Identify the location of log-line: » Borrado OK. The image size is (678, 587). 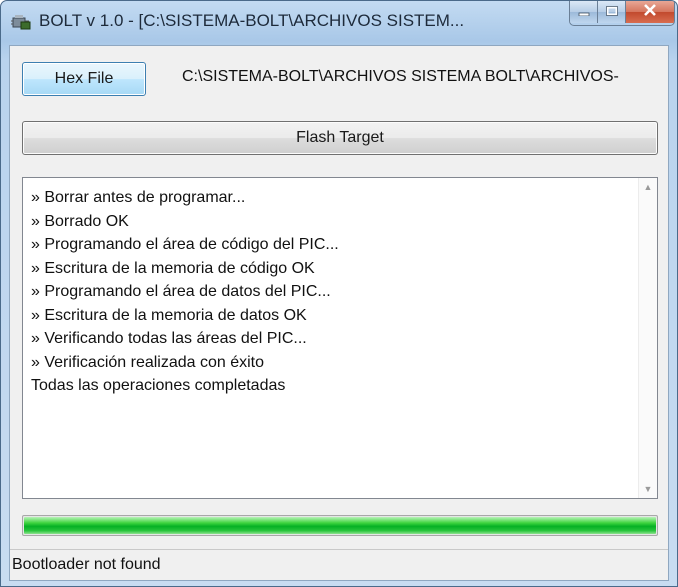
(80, 221).